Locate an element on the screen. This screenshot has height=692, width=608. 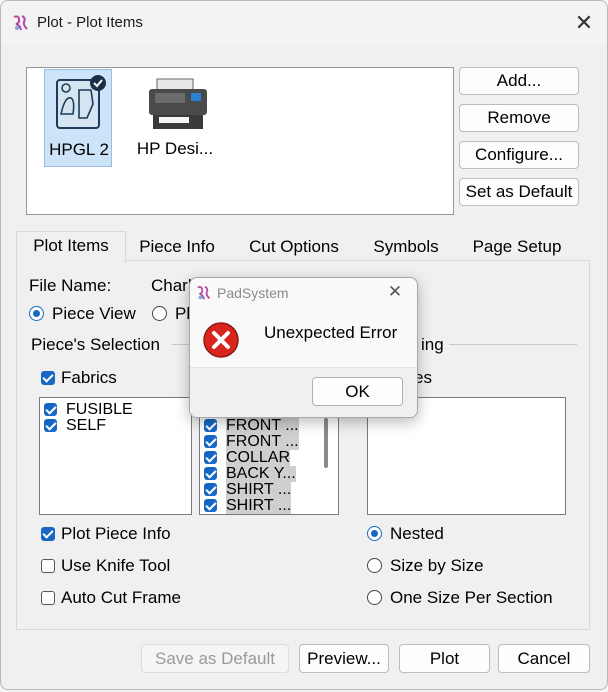
plot-button: Plot is located at coordinates (444, 658).